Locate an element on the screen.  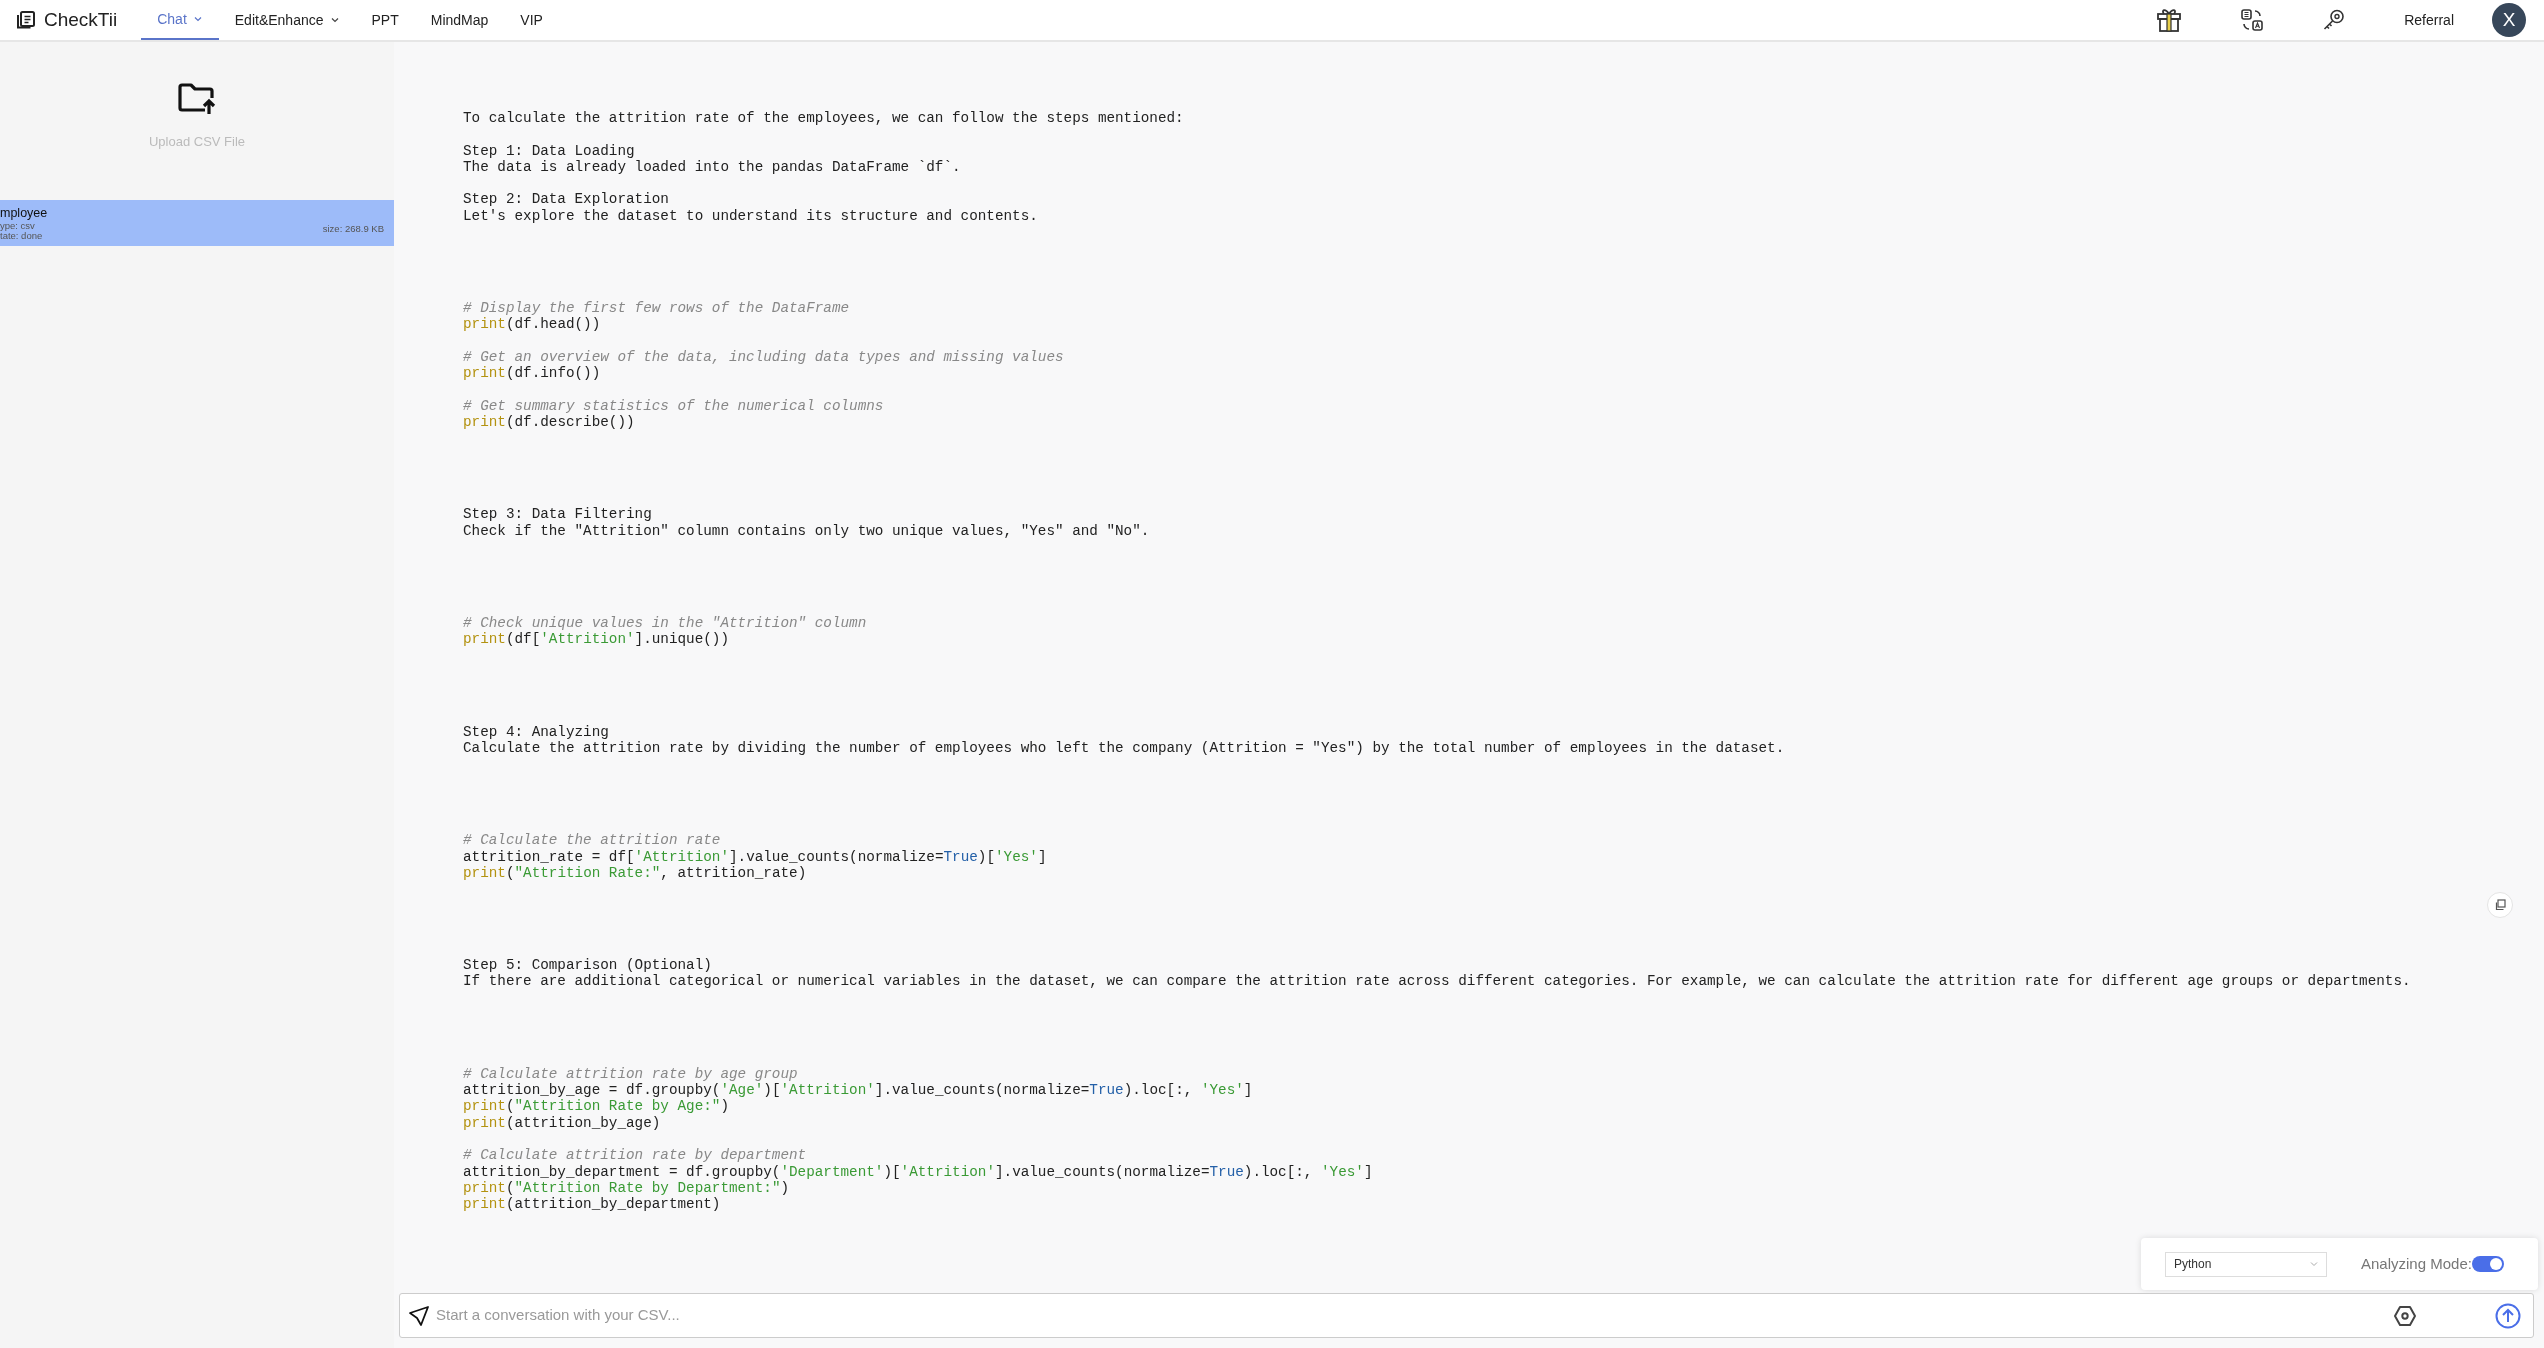
analyzing-mode-toggle is located at coordinates (2487, 1264).